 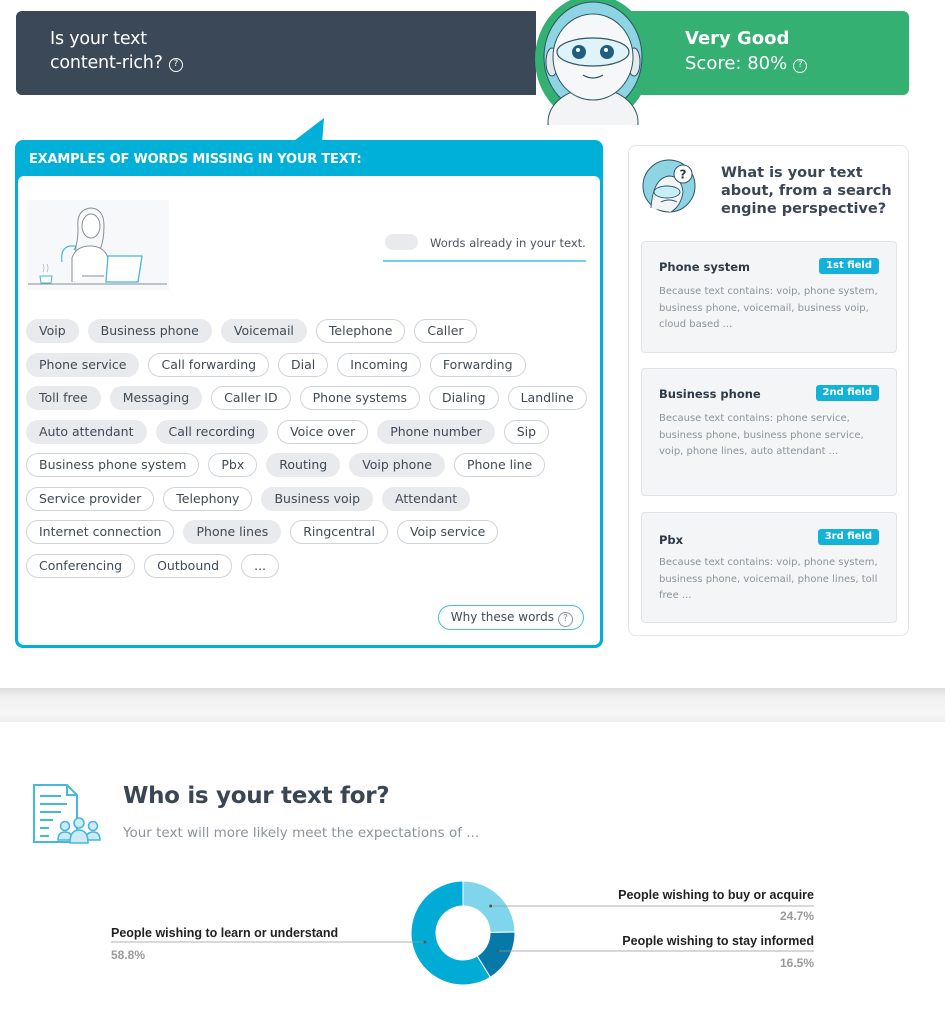 I want to click on why-these-words-button: Why these words?, so click(x=510, y=617).